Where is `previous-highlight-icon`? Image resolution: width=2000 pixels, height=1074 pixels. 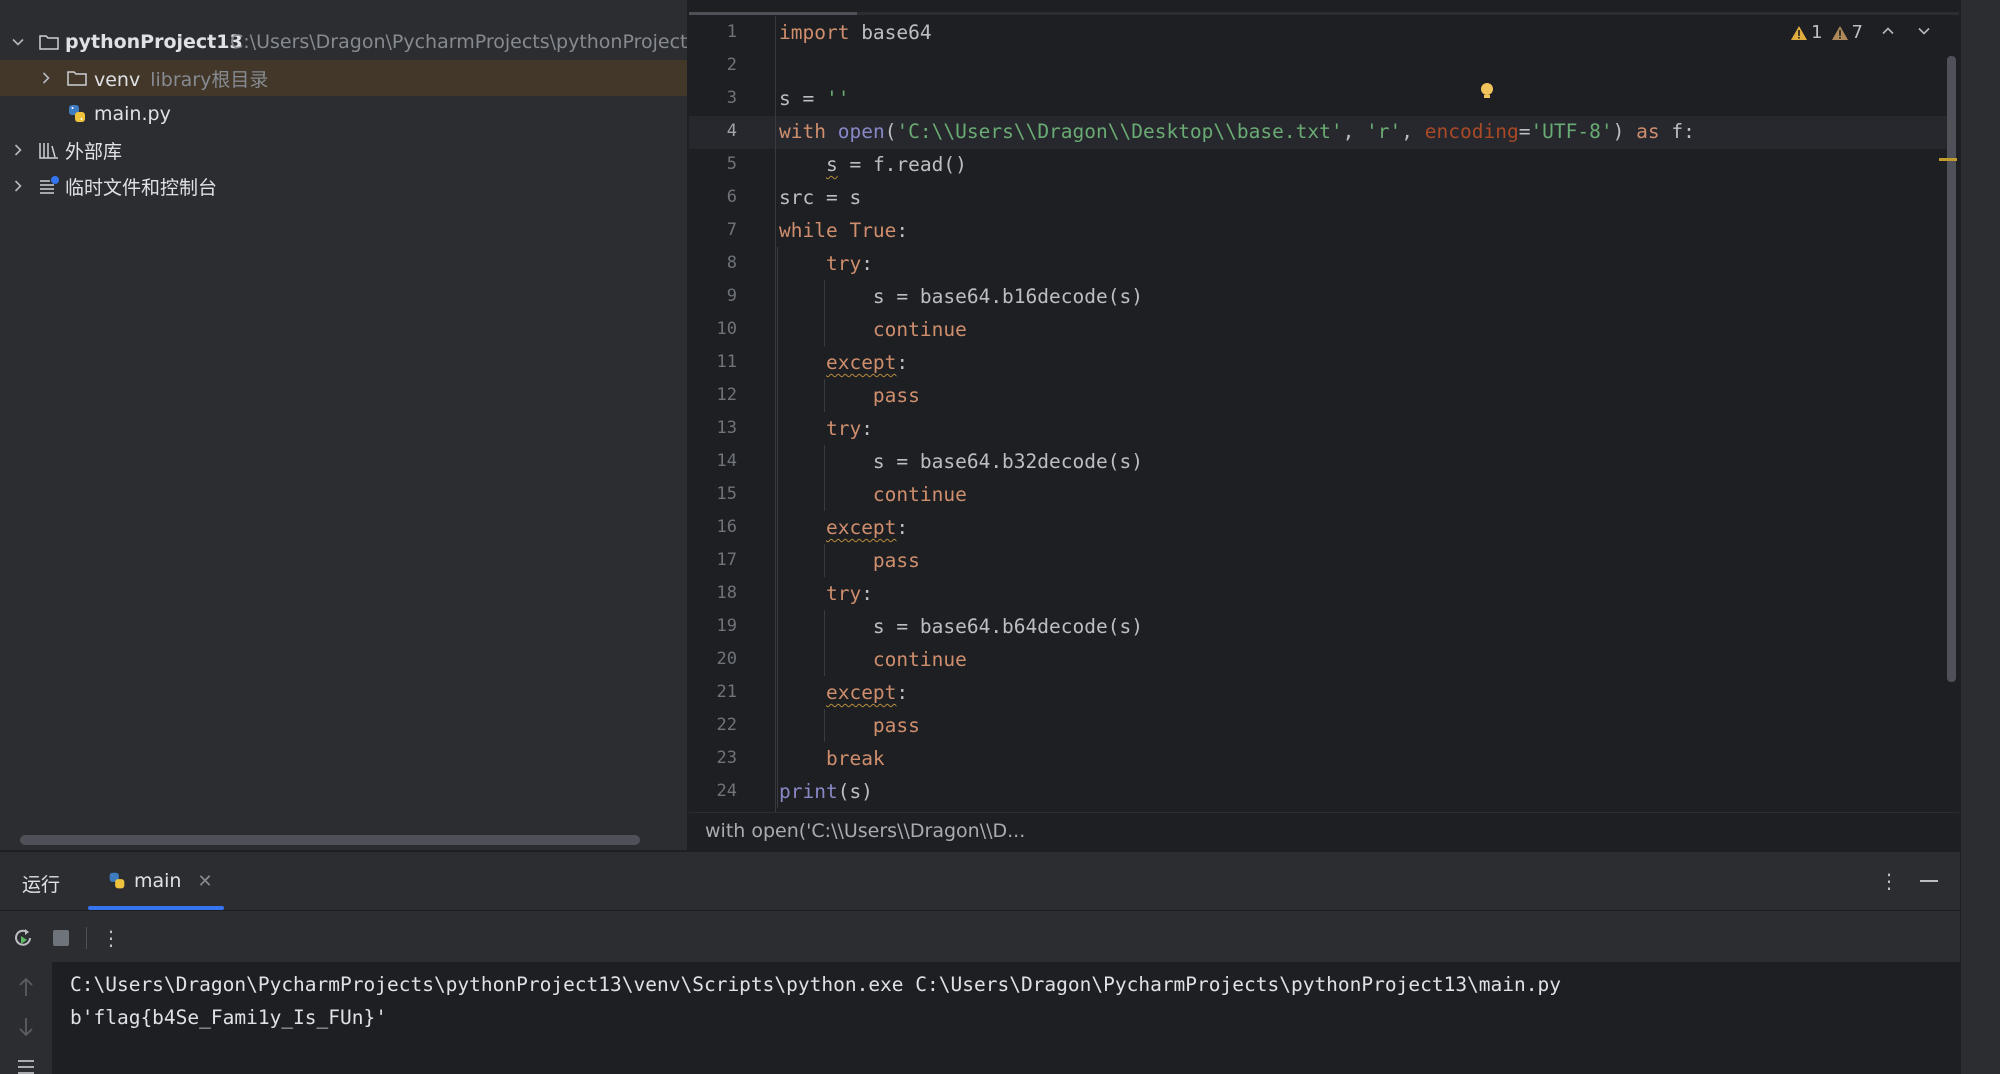 previous-highlight-icon is located at coordinates (1888, 32).